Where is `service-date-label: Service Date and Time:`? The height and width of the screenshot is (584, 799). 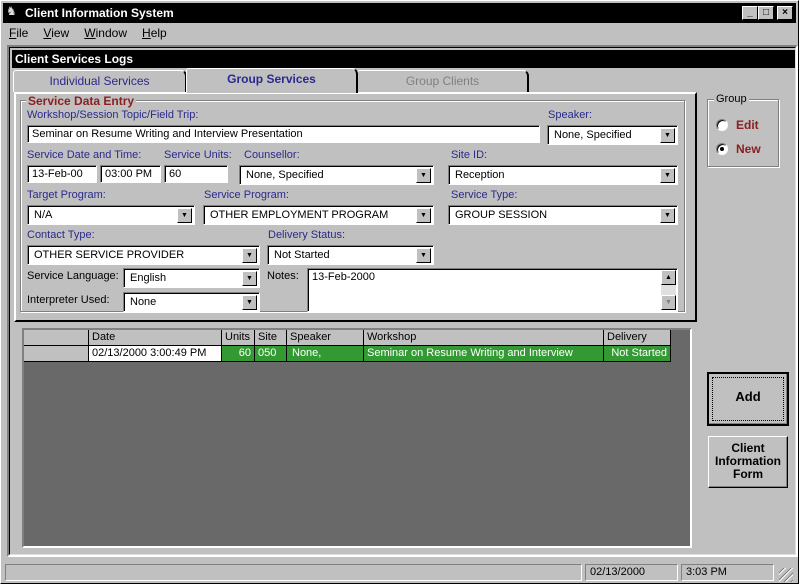
service-date-label: Service Date and Time: is located at coordinates (84, 155).